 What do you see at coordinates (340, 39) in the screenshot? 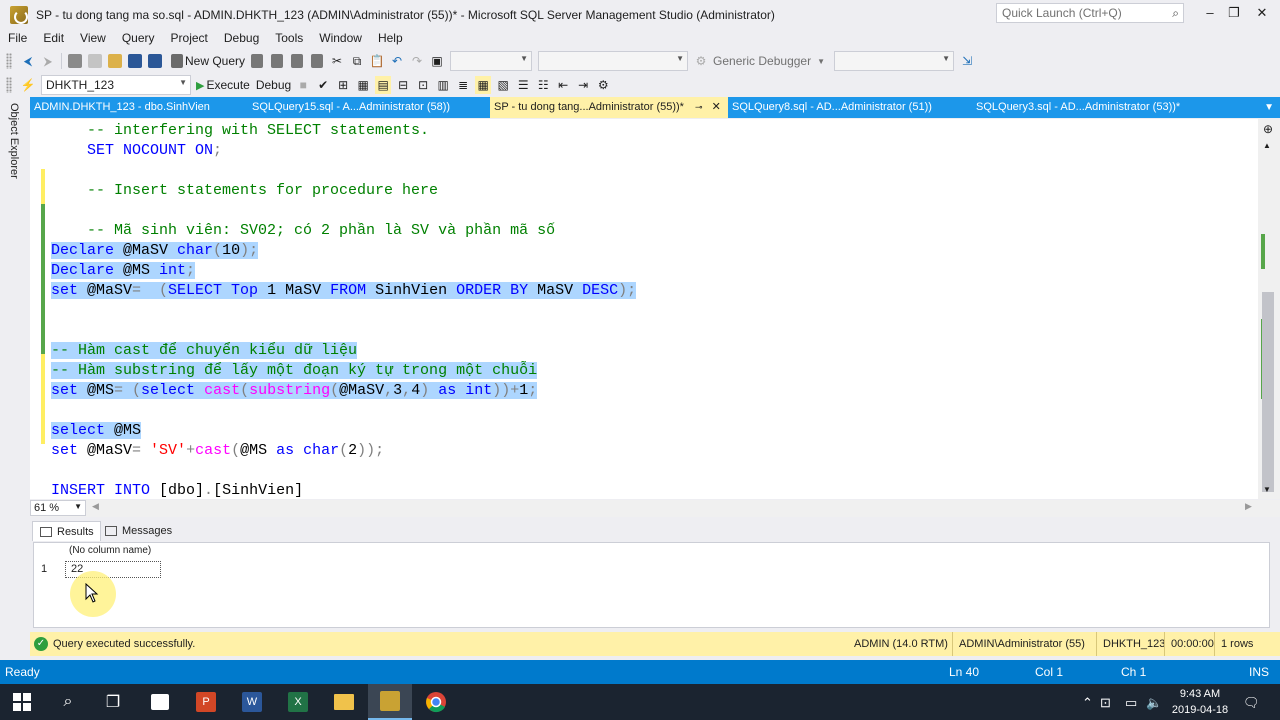
I see `menu-window: Window` at bounding box center [340, 39].